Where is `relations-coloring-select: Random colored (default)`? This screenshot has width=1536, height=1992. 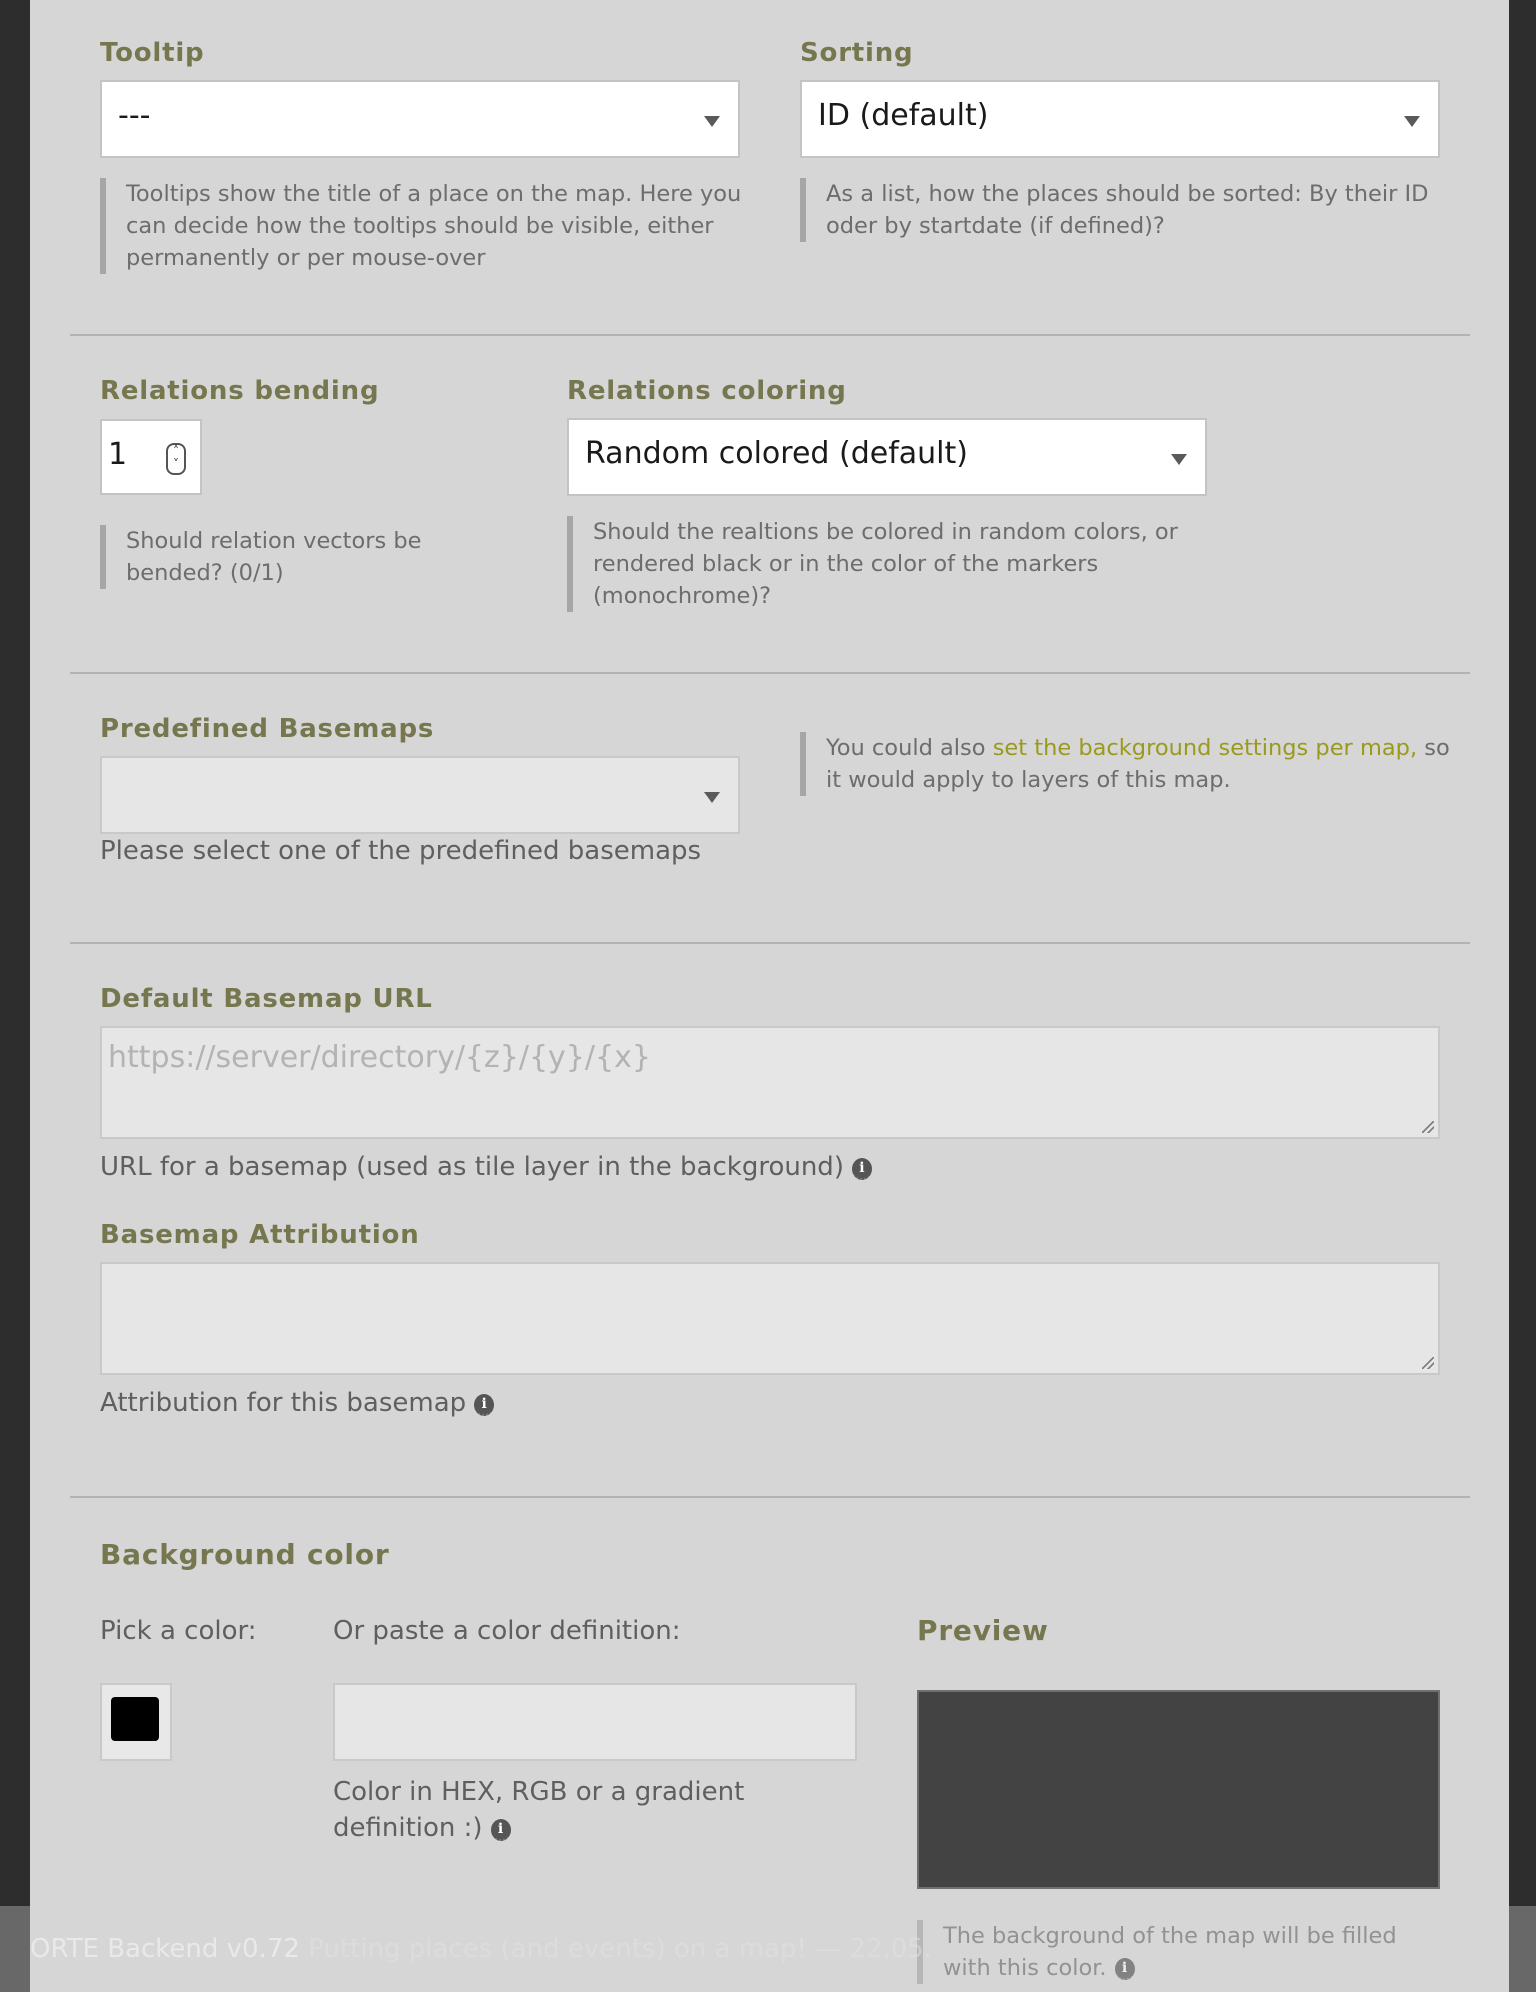
relations-coloring-select: Random colored (default) is located at coordinates (887, 457).